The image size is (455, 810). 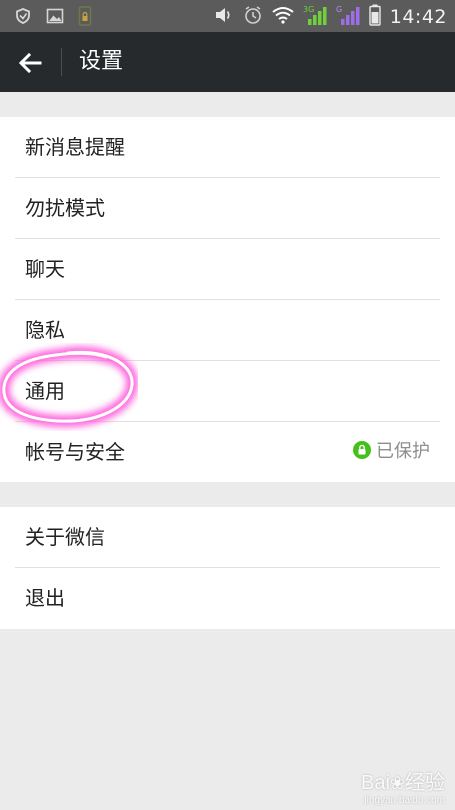 What do you see at coordinates (253, 17) in the screenshot?
I see `alarm-icon` at bounding box center [253, 17].